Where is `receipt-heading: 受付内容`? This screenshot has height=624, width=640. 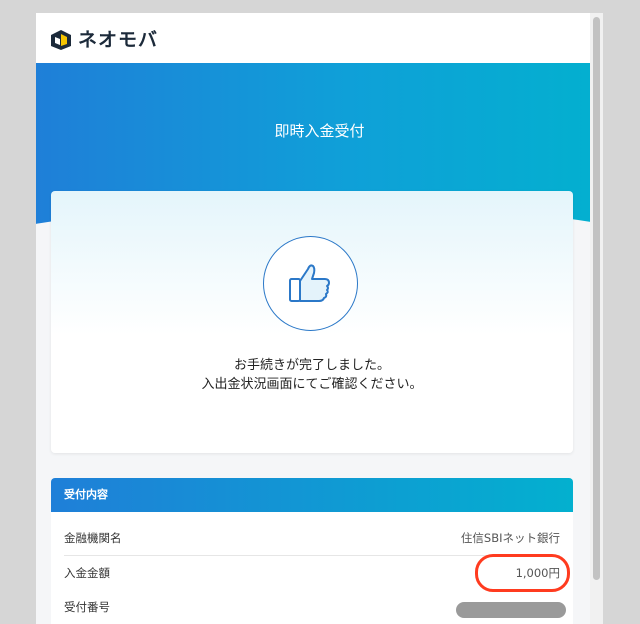 receipt-heading: 受付内容 is located at coordinates (312, 495).